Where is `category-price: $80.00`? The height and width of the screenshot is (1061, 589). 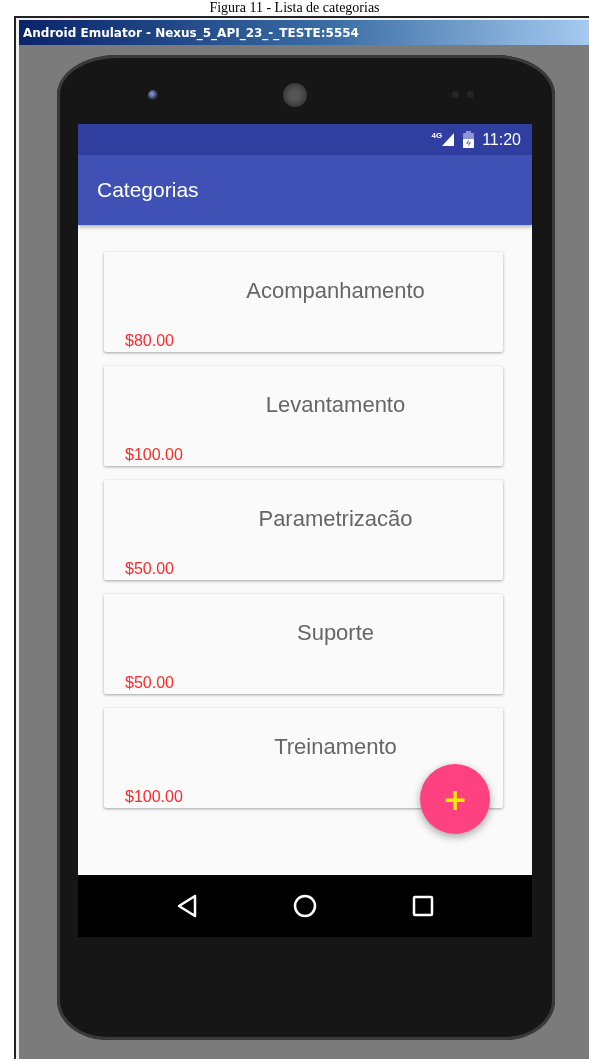
category-price: $80.00 is located at coordinates (149, 341).